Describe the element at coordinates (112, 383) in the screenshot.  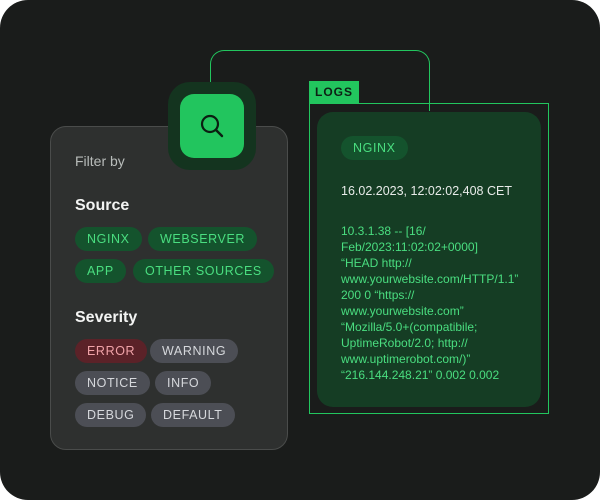
I see `severity-tag-notice: NOTICE` at that location.